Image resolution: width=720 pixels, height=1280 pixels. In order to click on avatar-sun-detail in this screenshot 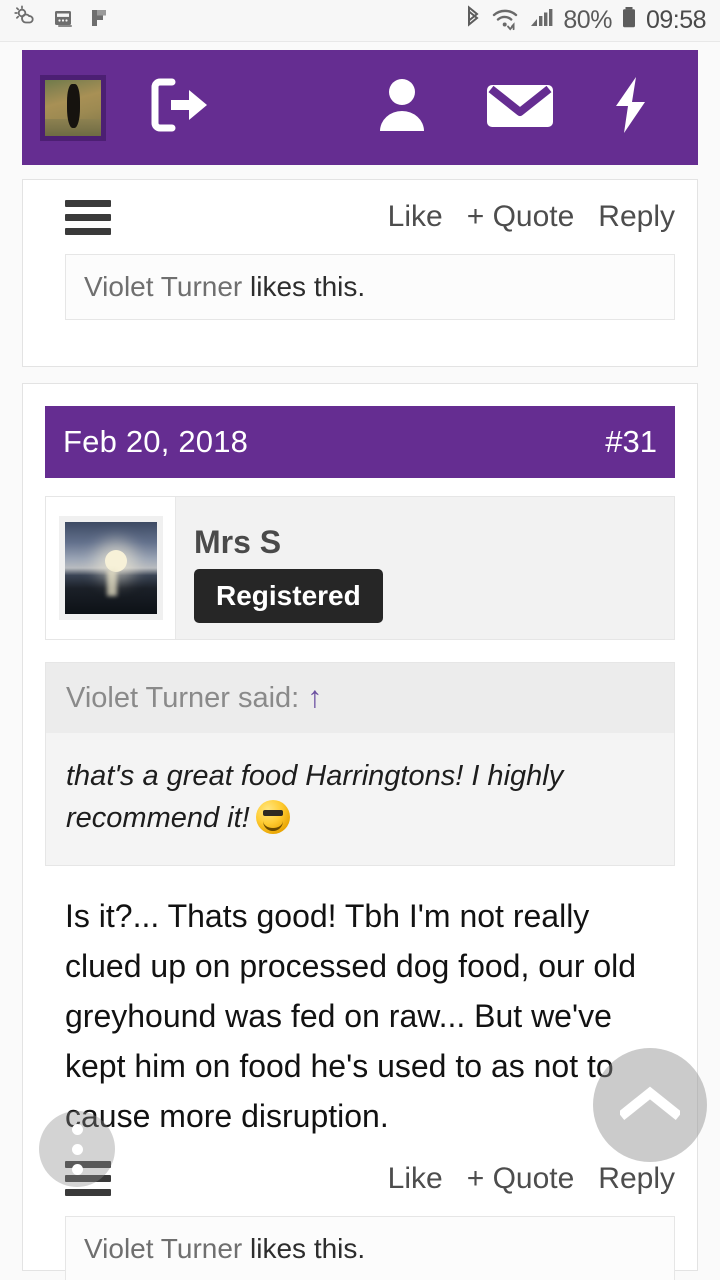, I will do `click(115, 560)`.